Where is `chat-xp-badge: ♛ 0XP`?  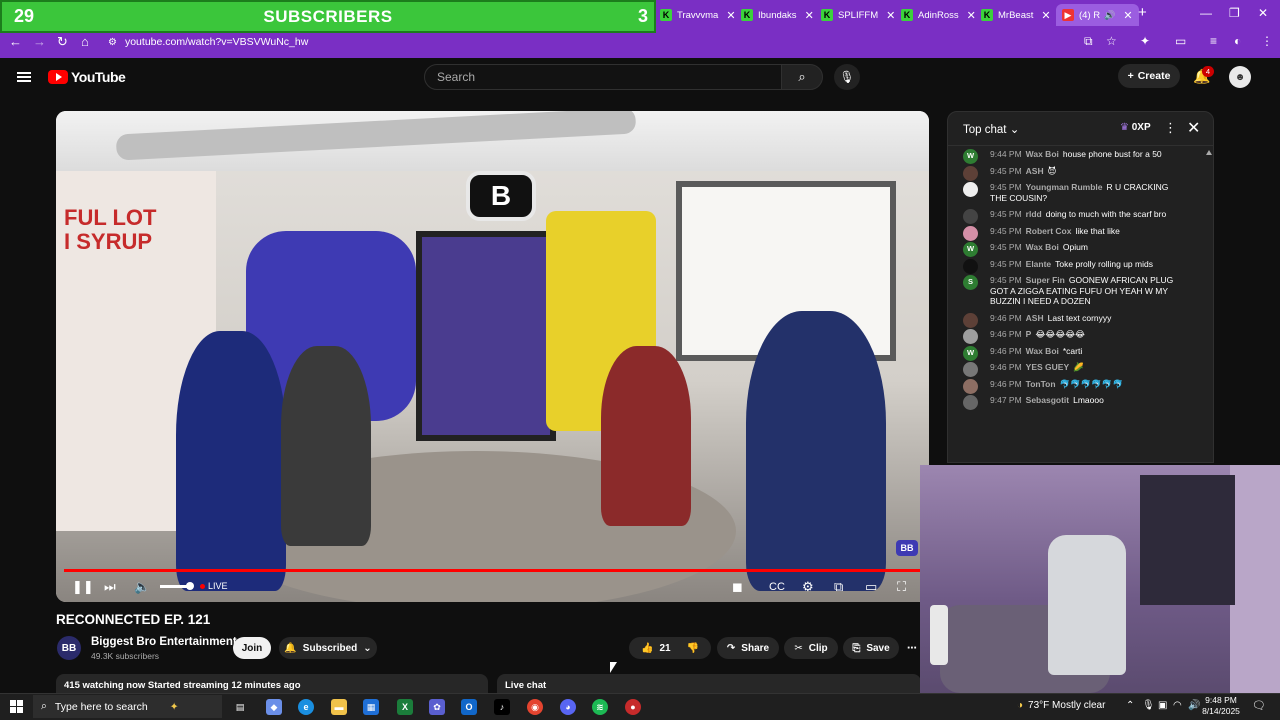
chat-xp-badge: ♛ 0XP is located at coordinates (1135, 127).